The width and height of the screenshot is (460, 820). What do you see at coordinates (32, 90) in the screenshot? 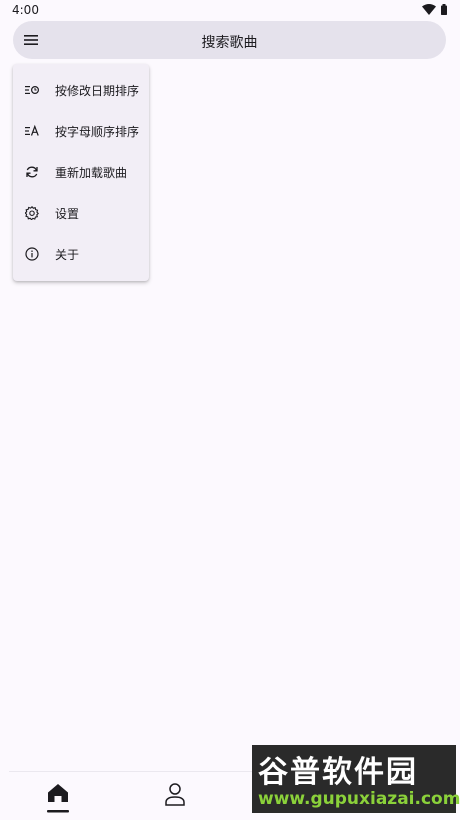
I see `sort-by-date-icon` at bounding box center [32, 90].